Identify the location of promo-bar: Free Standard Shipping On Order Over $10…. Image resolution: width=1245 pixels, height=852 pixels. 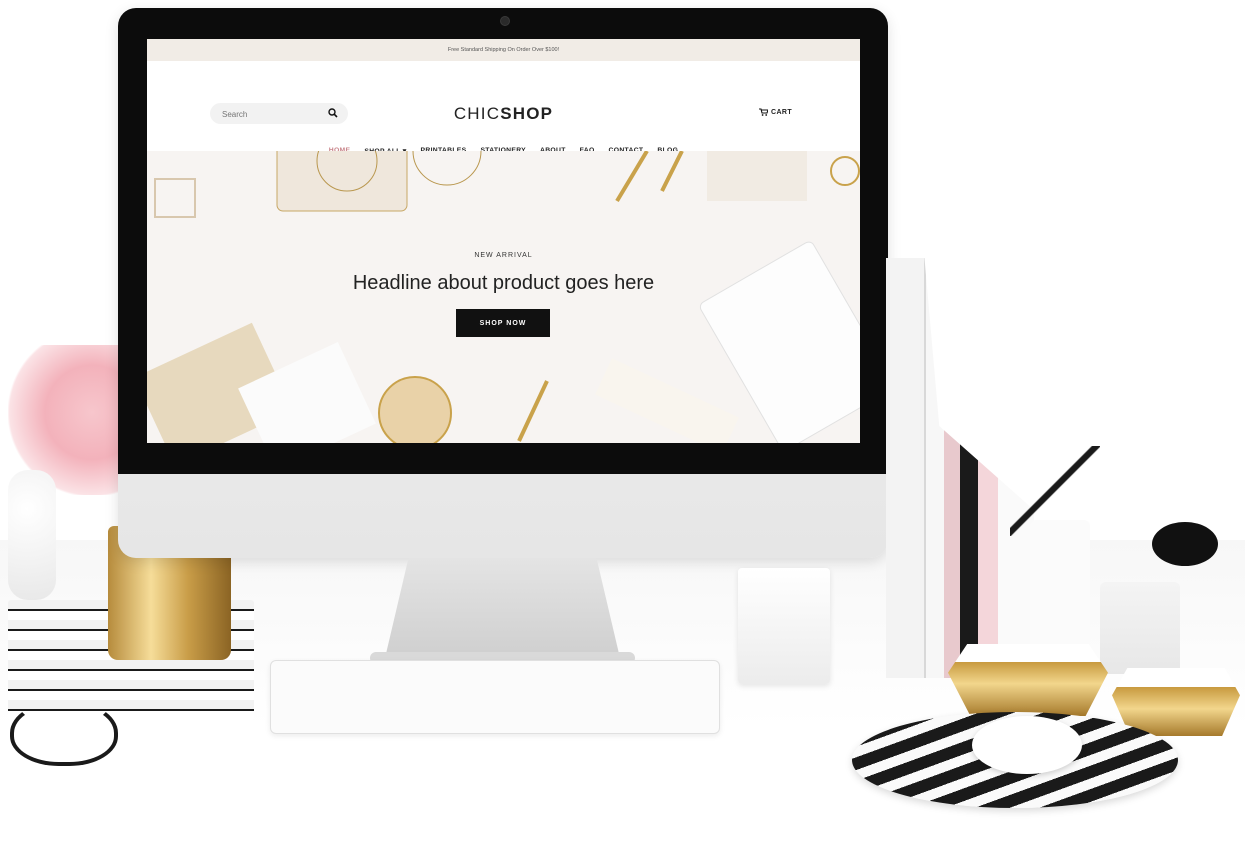
(503, 50).